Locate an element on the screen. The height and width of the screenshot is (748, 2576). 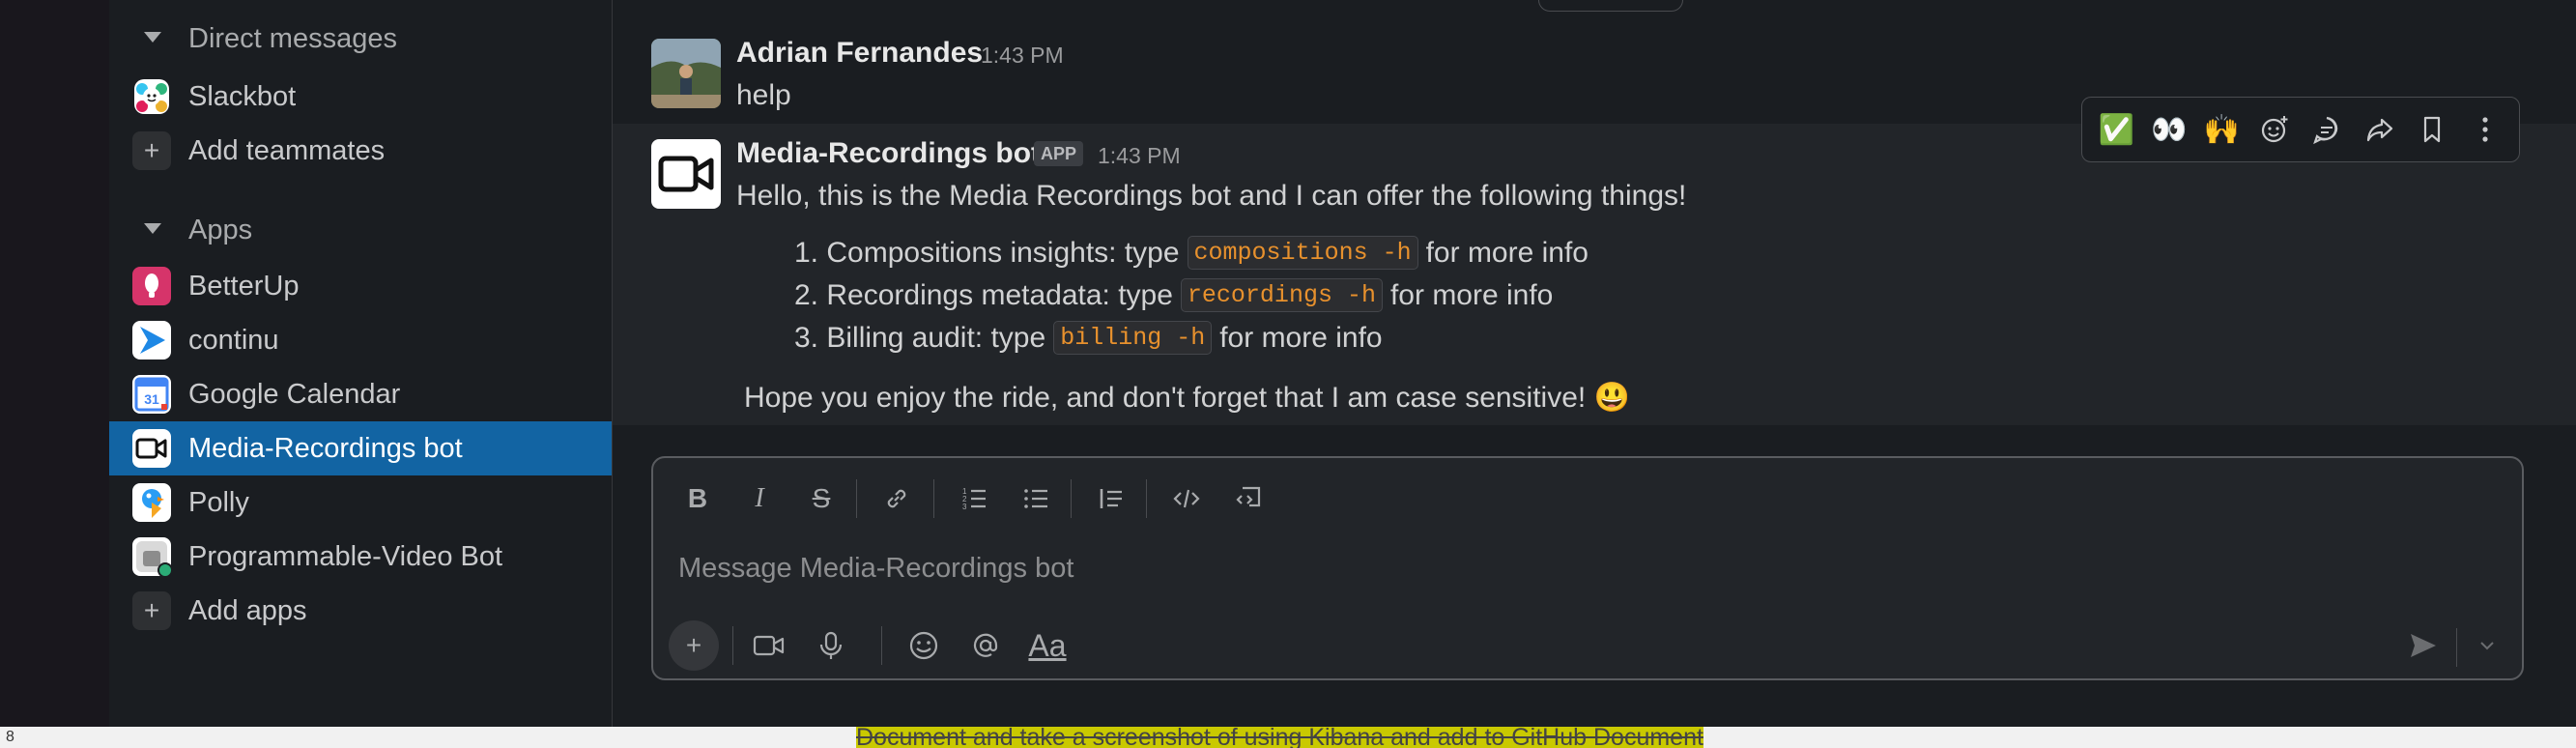
workspace-rail is located at coordinates (55, 363).